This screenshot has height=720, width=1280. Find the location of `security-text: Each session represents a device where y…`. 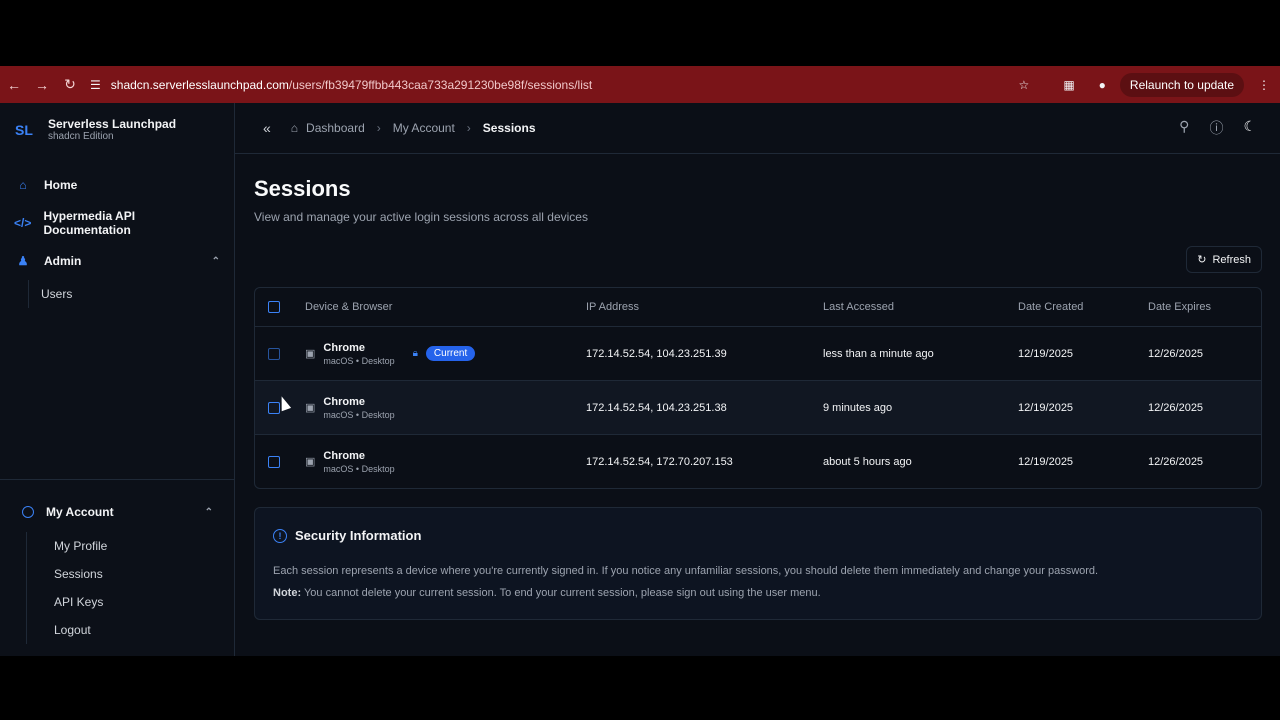

security-text: Each session represents a device where y… is located at coordinates (686, 571).